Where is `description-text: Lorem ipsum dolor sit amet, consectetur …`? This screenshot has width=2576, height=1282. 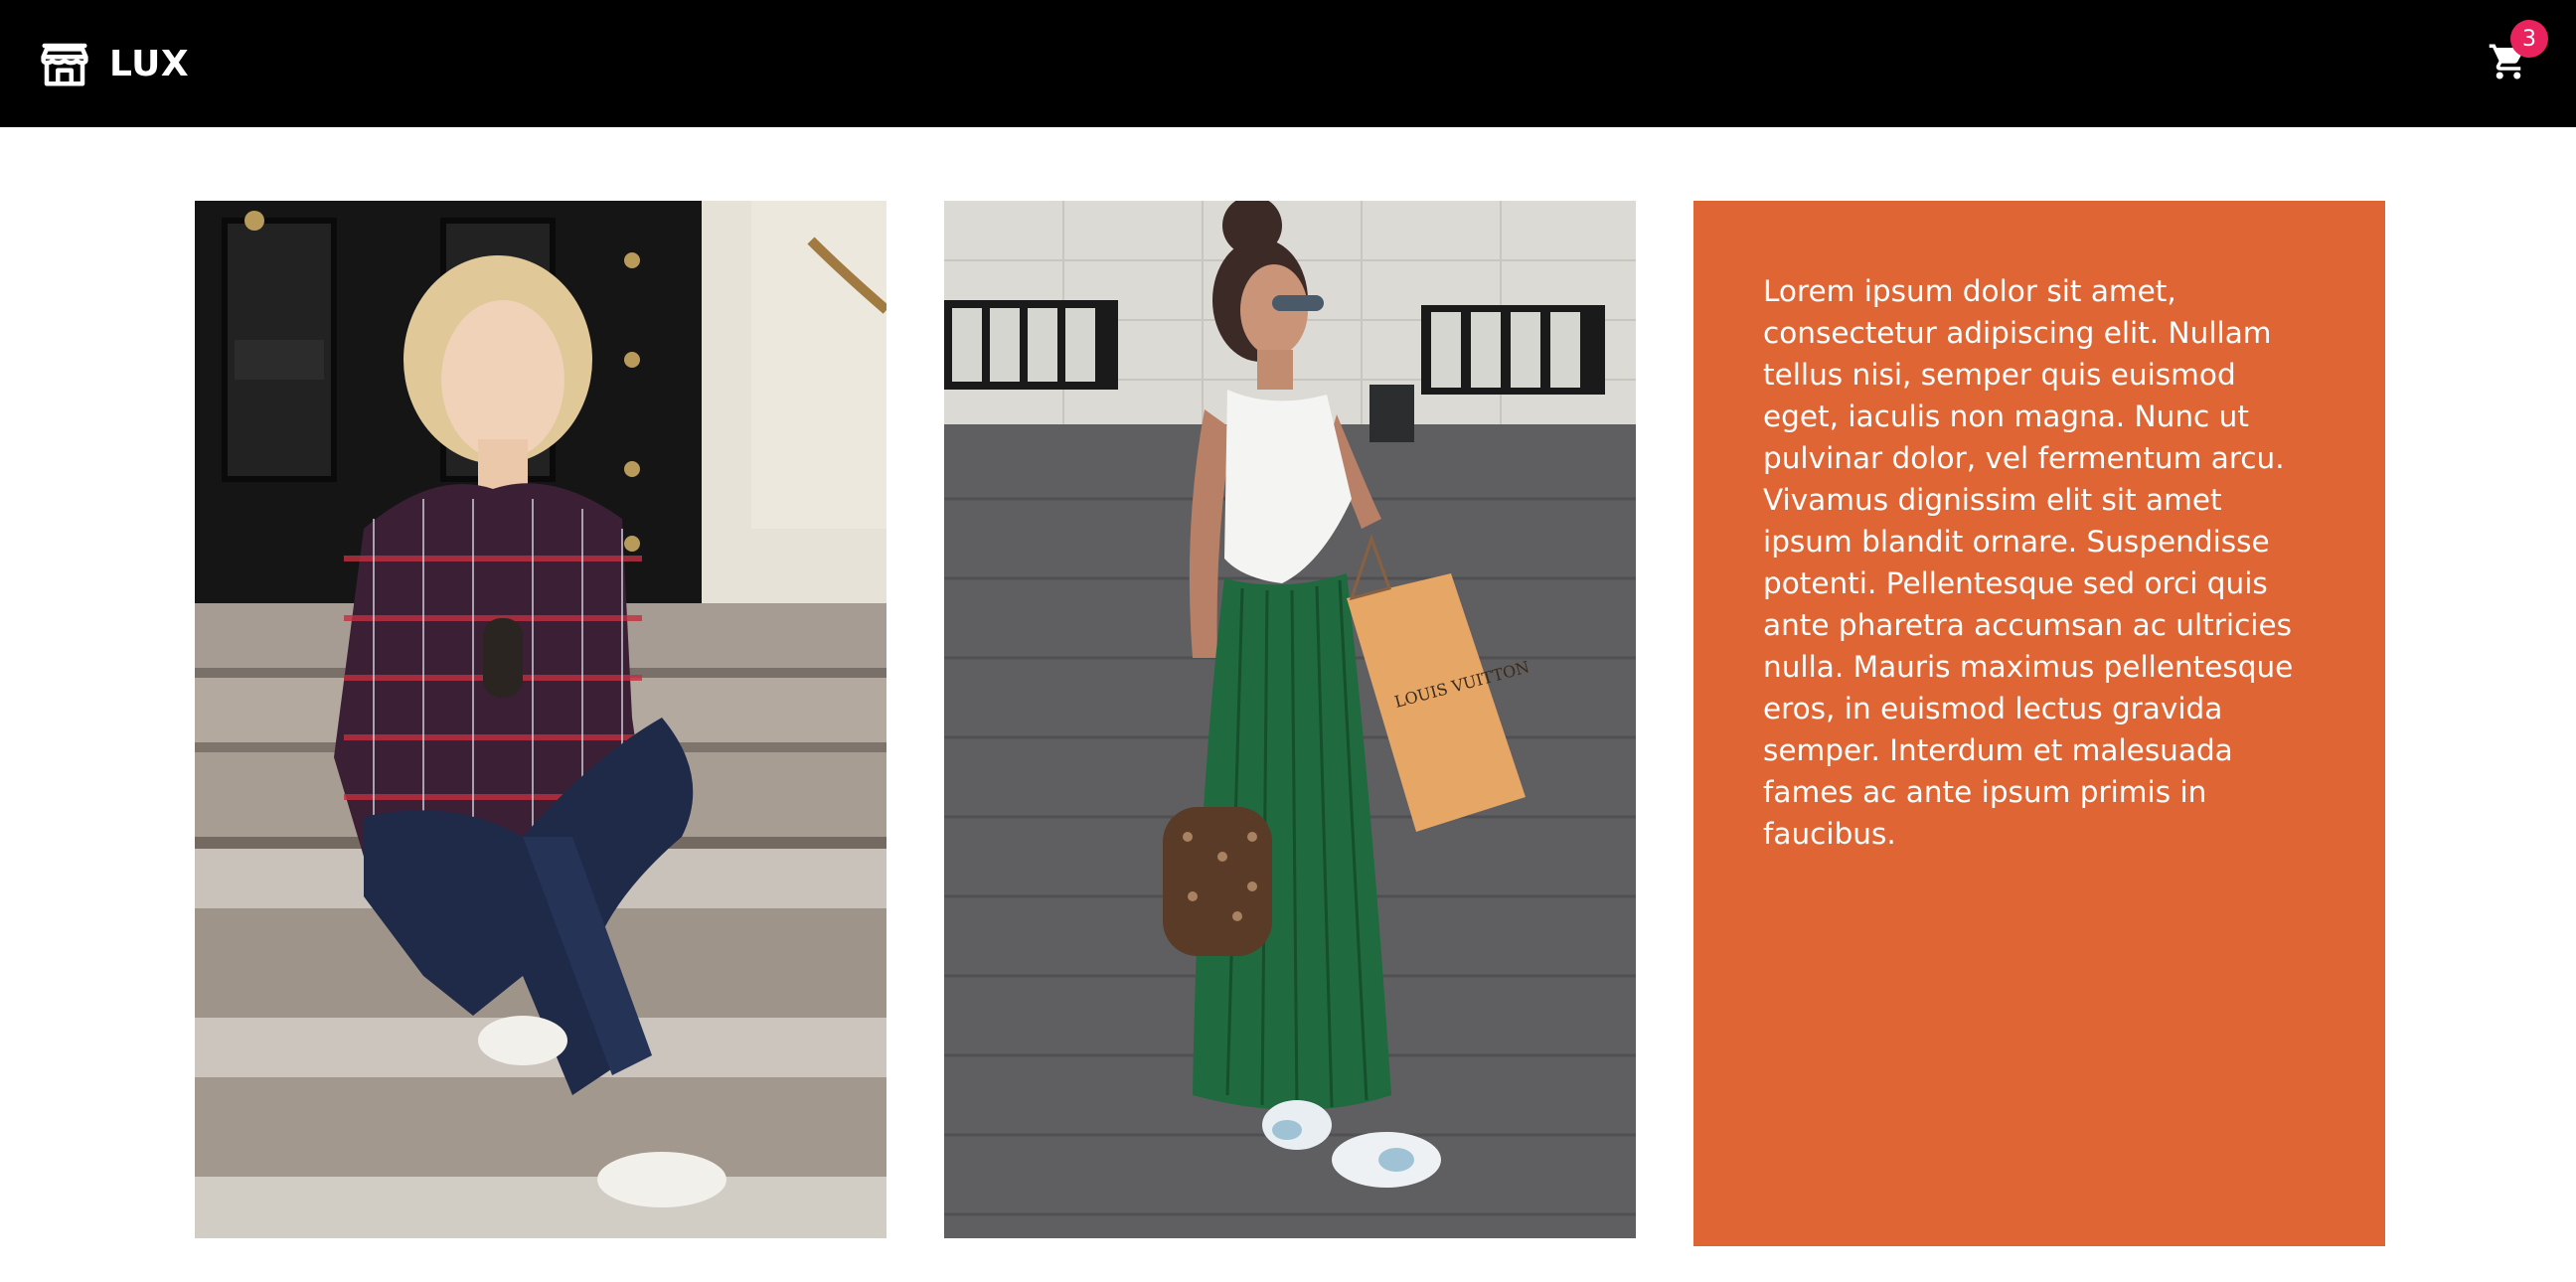
description-text: Lorem ipsum dolor sit amet, consectetur … is located at coordinates (2028, 562).